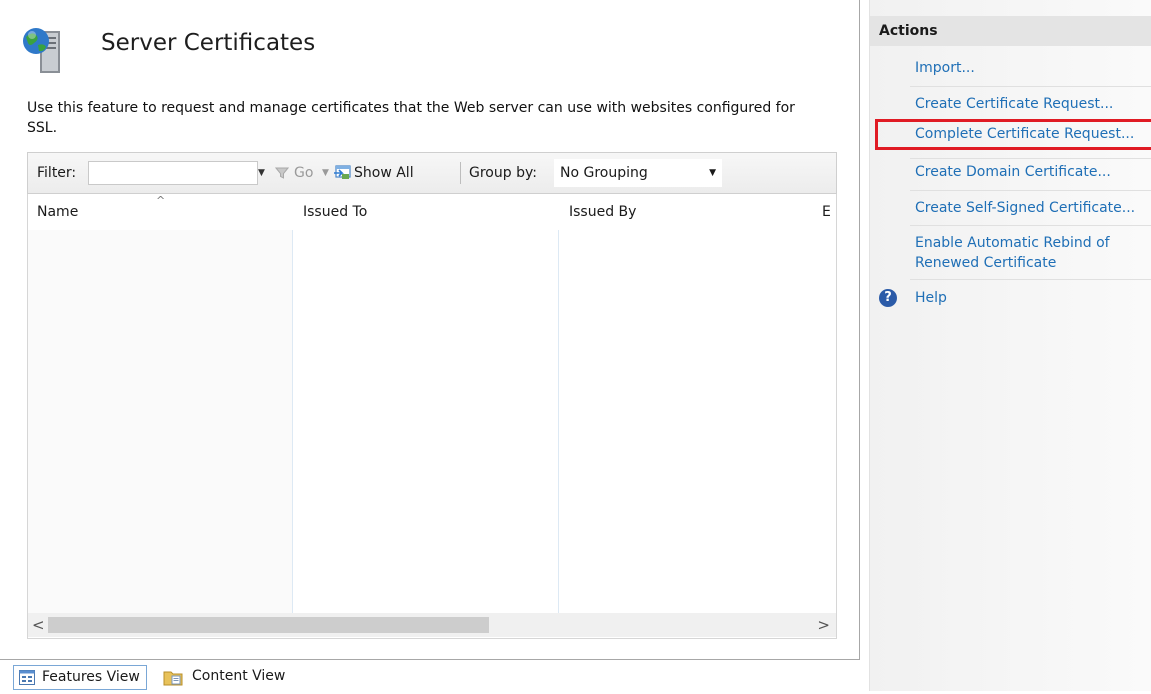  Describe the element at coordinates (261, 173) in the screenshot. I see `filter-dropdown-arrow-icon: ▼` at that location.